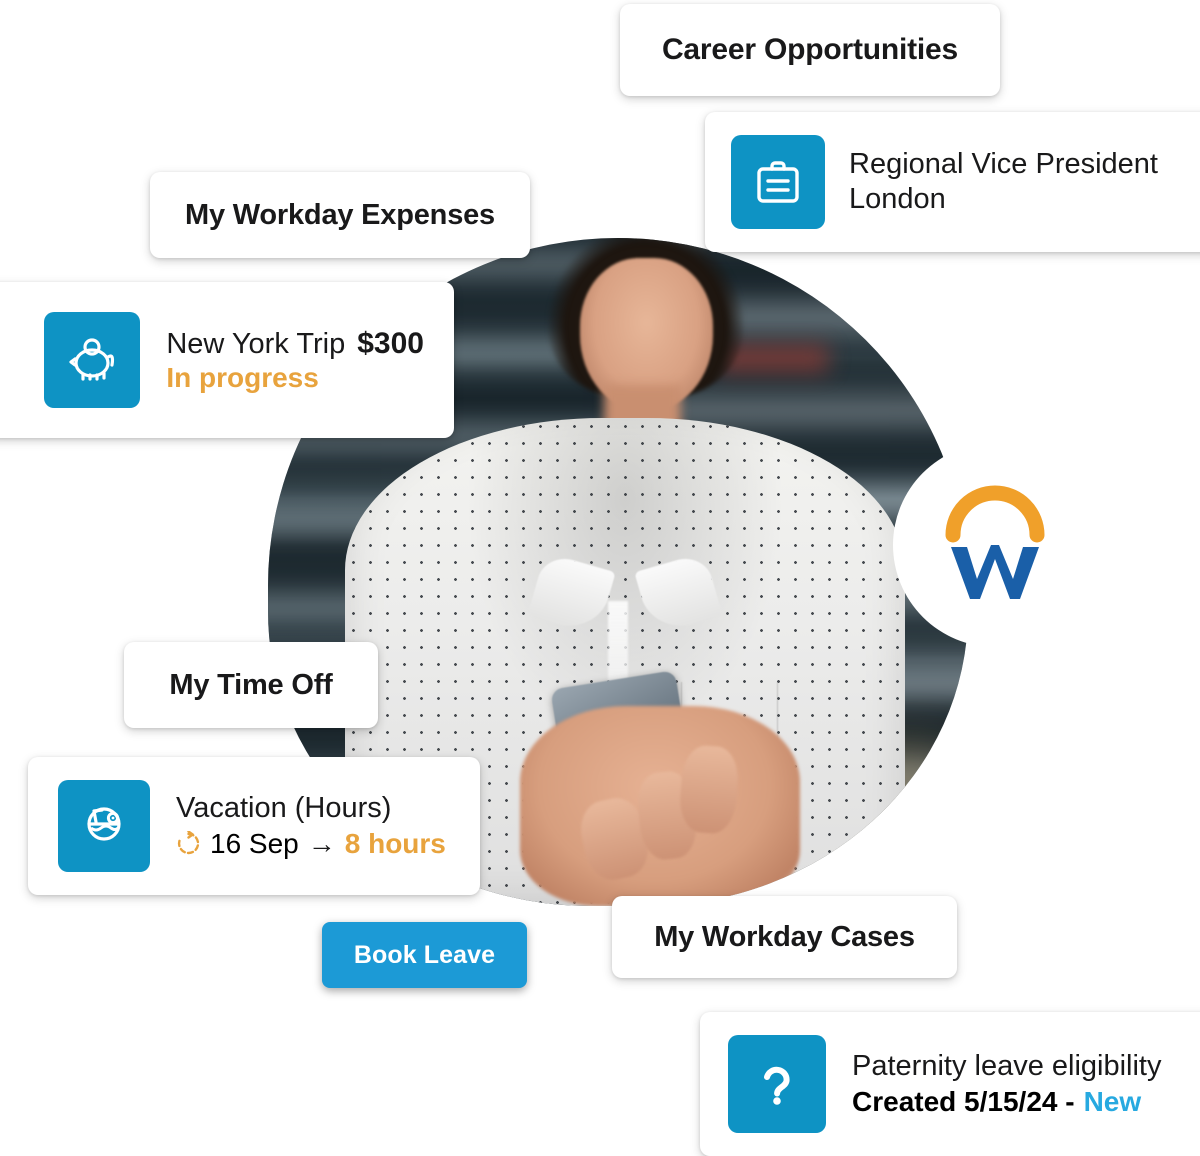  I want to click on career-opportunities-title: Career Opportunities, so click(810, 49).